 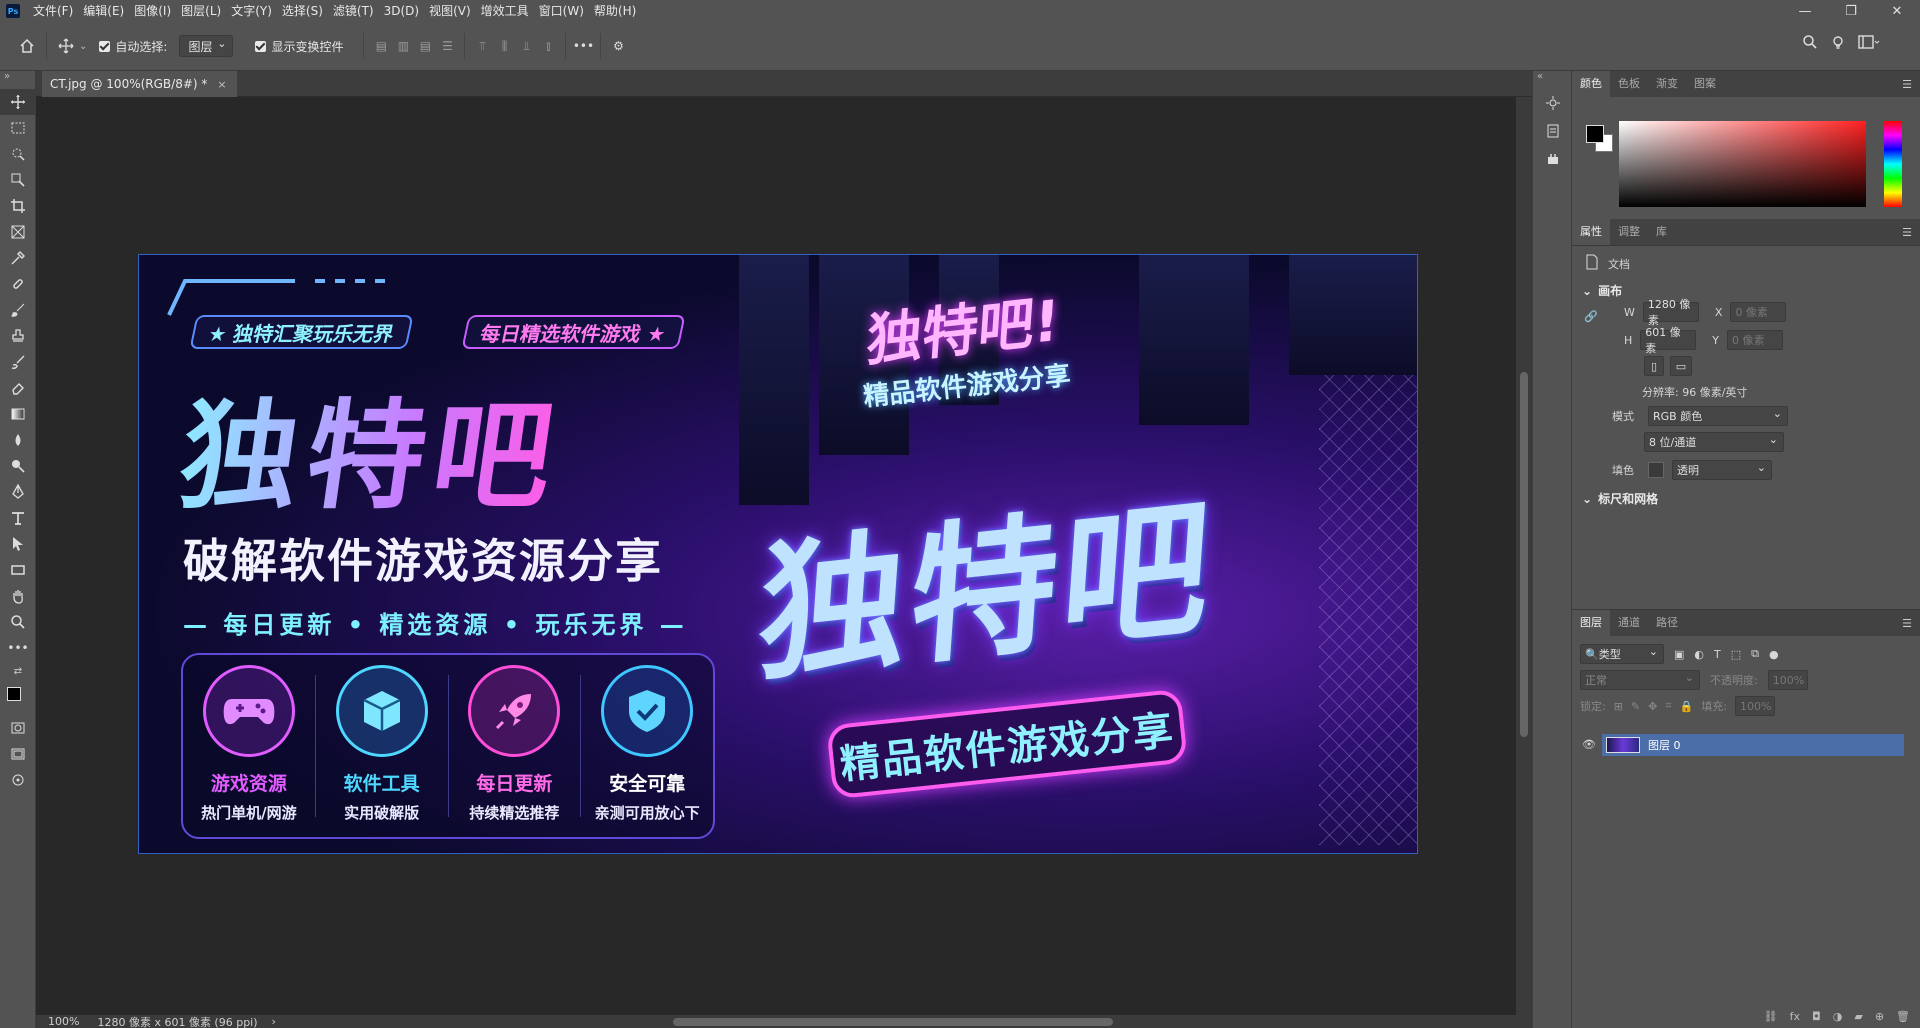 What do you see at coordinates (1591, 84) in the screenshot?
I see `tab-color: 颜色` at bounding box center [1591, 84].